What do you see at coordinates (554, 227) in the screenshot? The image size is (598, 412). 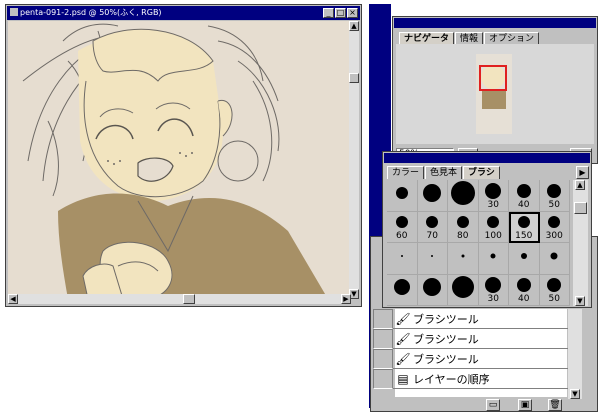 I see `brush-preset: 300` at bounding box center [554, 227].